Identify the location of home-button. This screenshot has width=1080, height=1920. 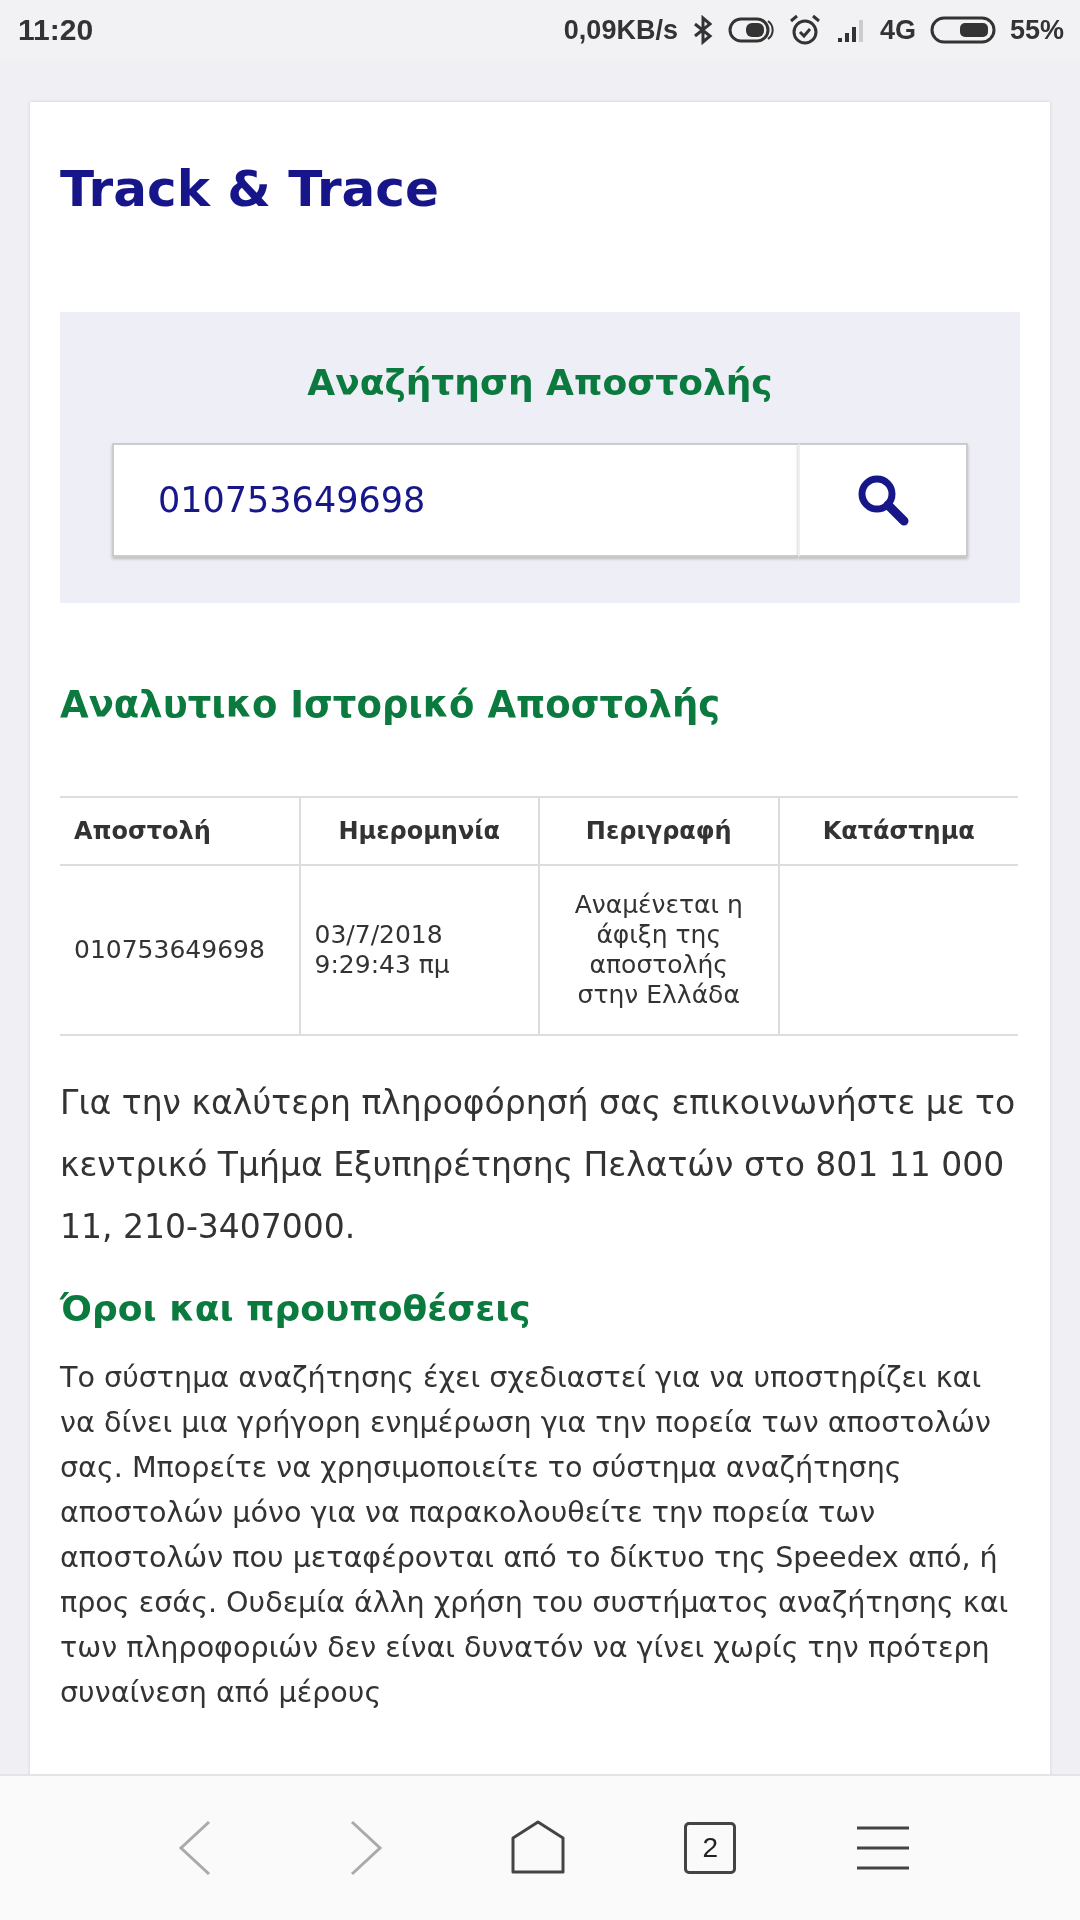
(537, 1848).